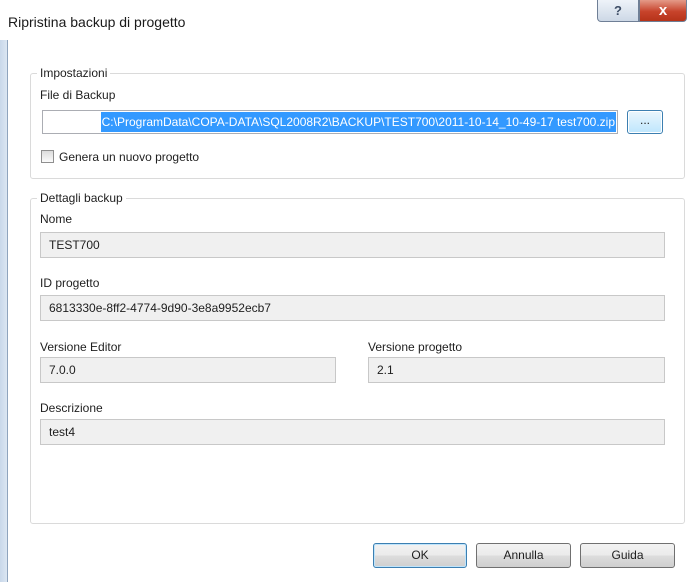  I want to click on editor-version-field: 7.0.0, so click(188, 370).